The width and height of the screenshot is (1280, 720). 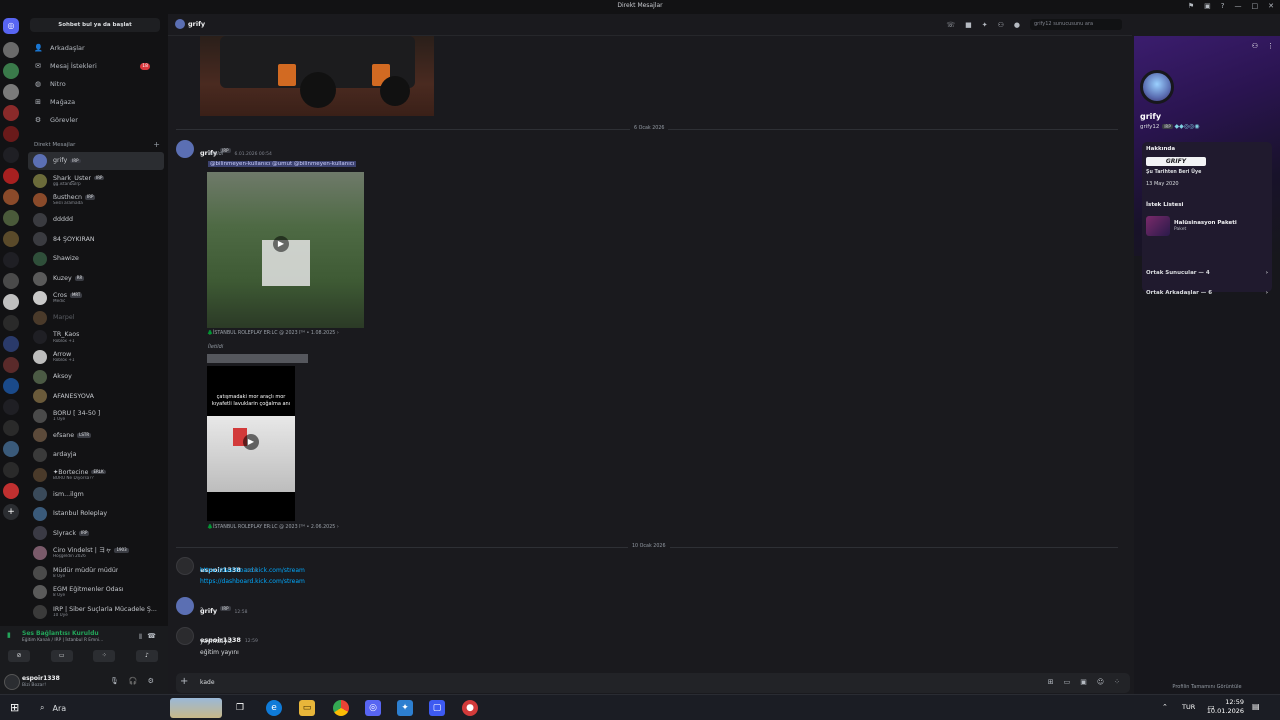 What do you see at coordinates (281, 244) in the screenshot?
I see `play-icon: ▶` at bounding box center [281, 244].